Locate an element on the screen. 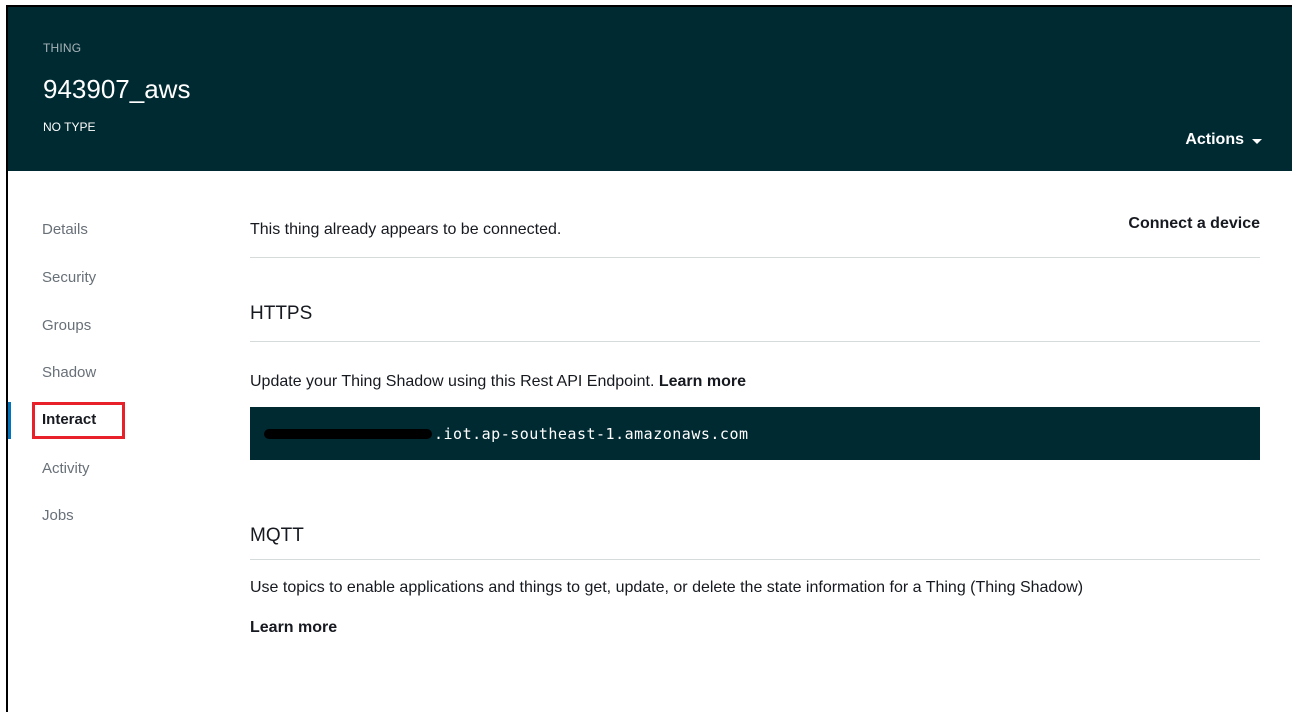 The height and width of the screenshot is (712, 1294). https-learn-more-link: Learn more is located at coordinates (702, 381).